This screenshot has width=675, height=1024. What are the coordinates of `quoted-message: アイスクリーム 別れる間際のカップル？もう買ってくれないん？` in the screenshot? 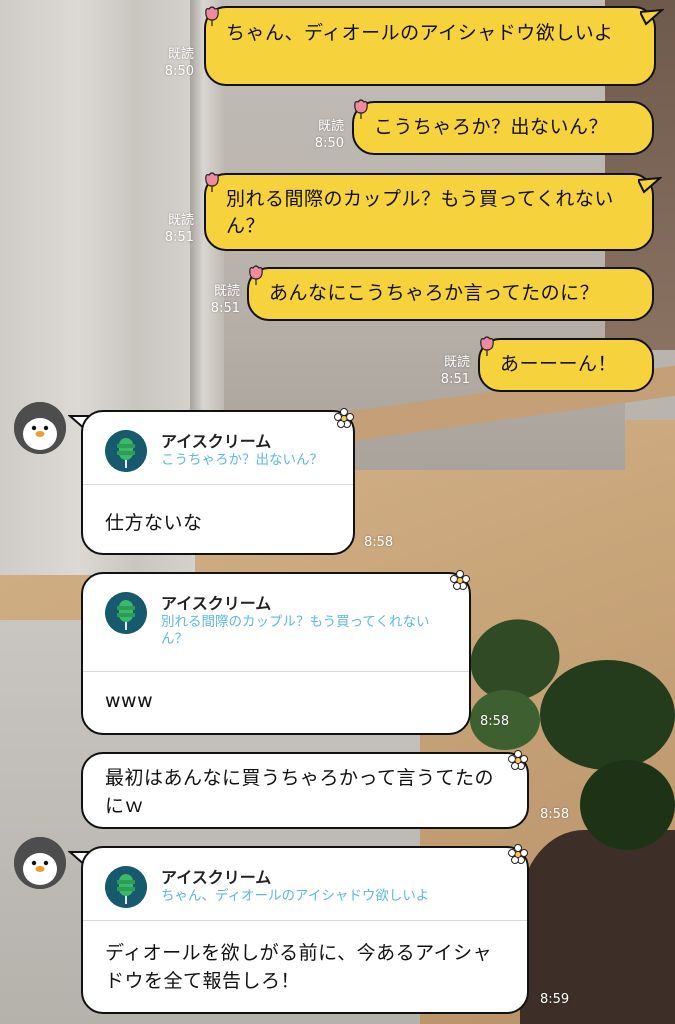 It's located at (276, 623).